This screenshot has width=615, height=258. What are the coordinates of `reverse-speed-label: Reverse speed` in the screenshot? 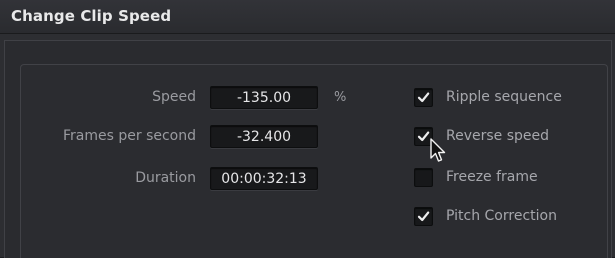 It's located at (497, 136).